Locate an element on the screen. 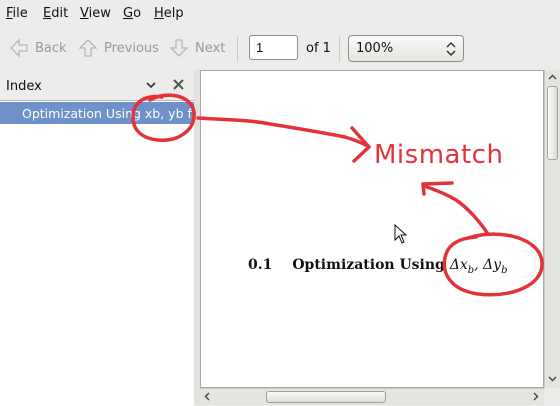 This screenshot has height=406, width=560. close-icon is located at coordinates (178, 84).